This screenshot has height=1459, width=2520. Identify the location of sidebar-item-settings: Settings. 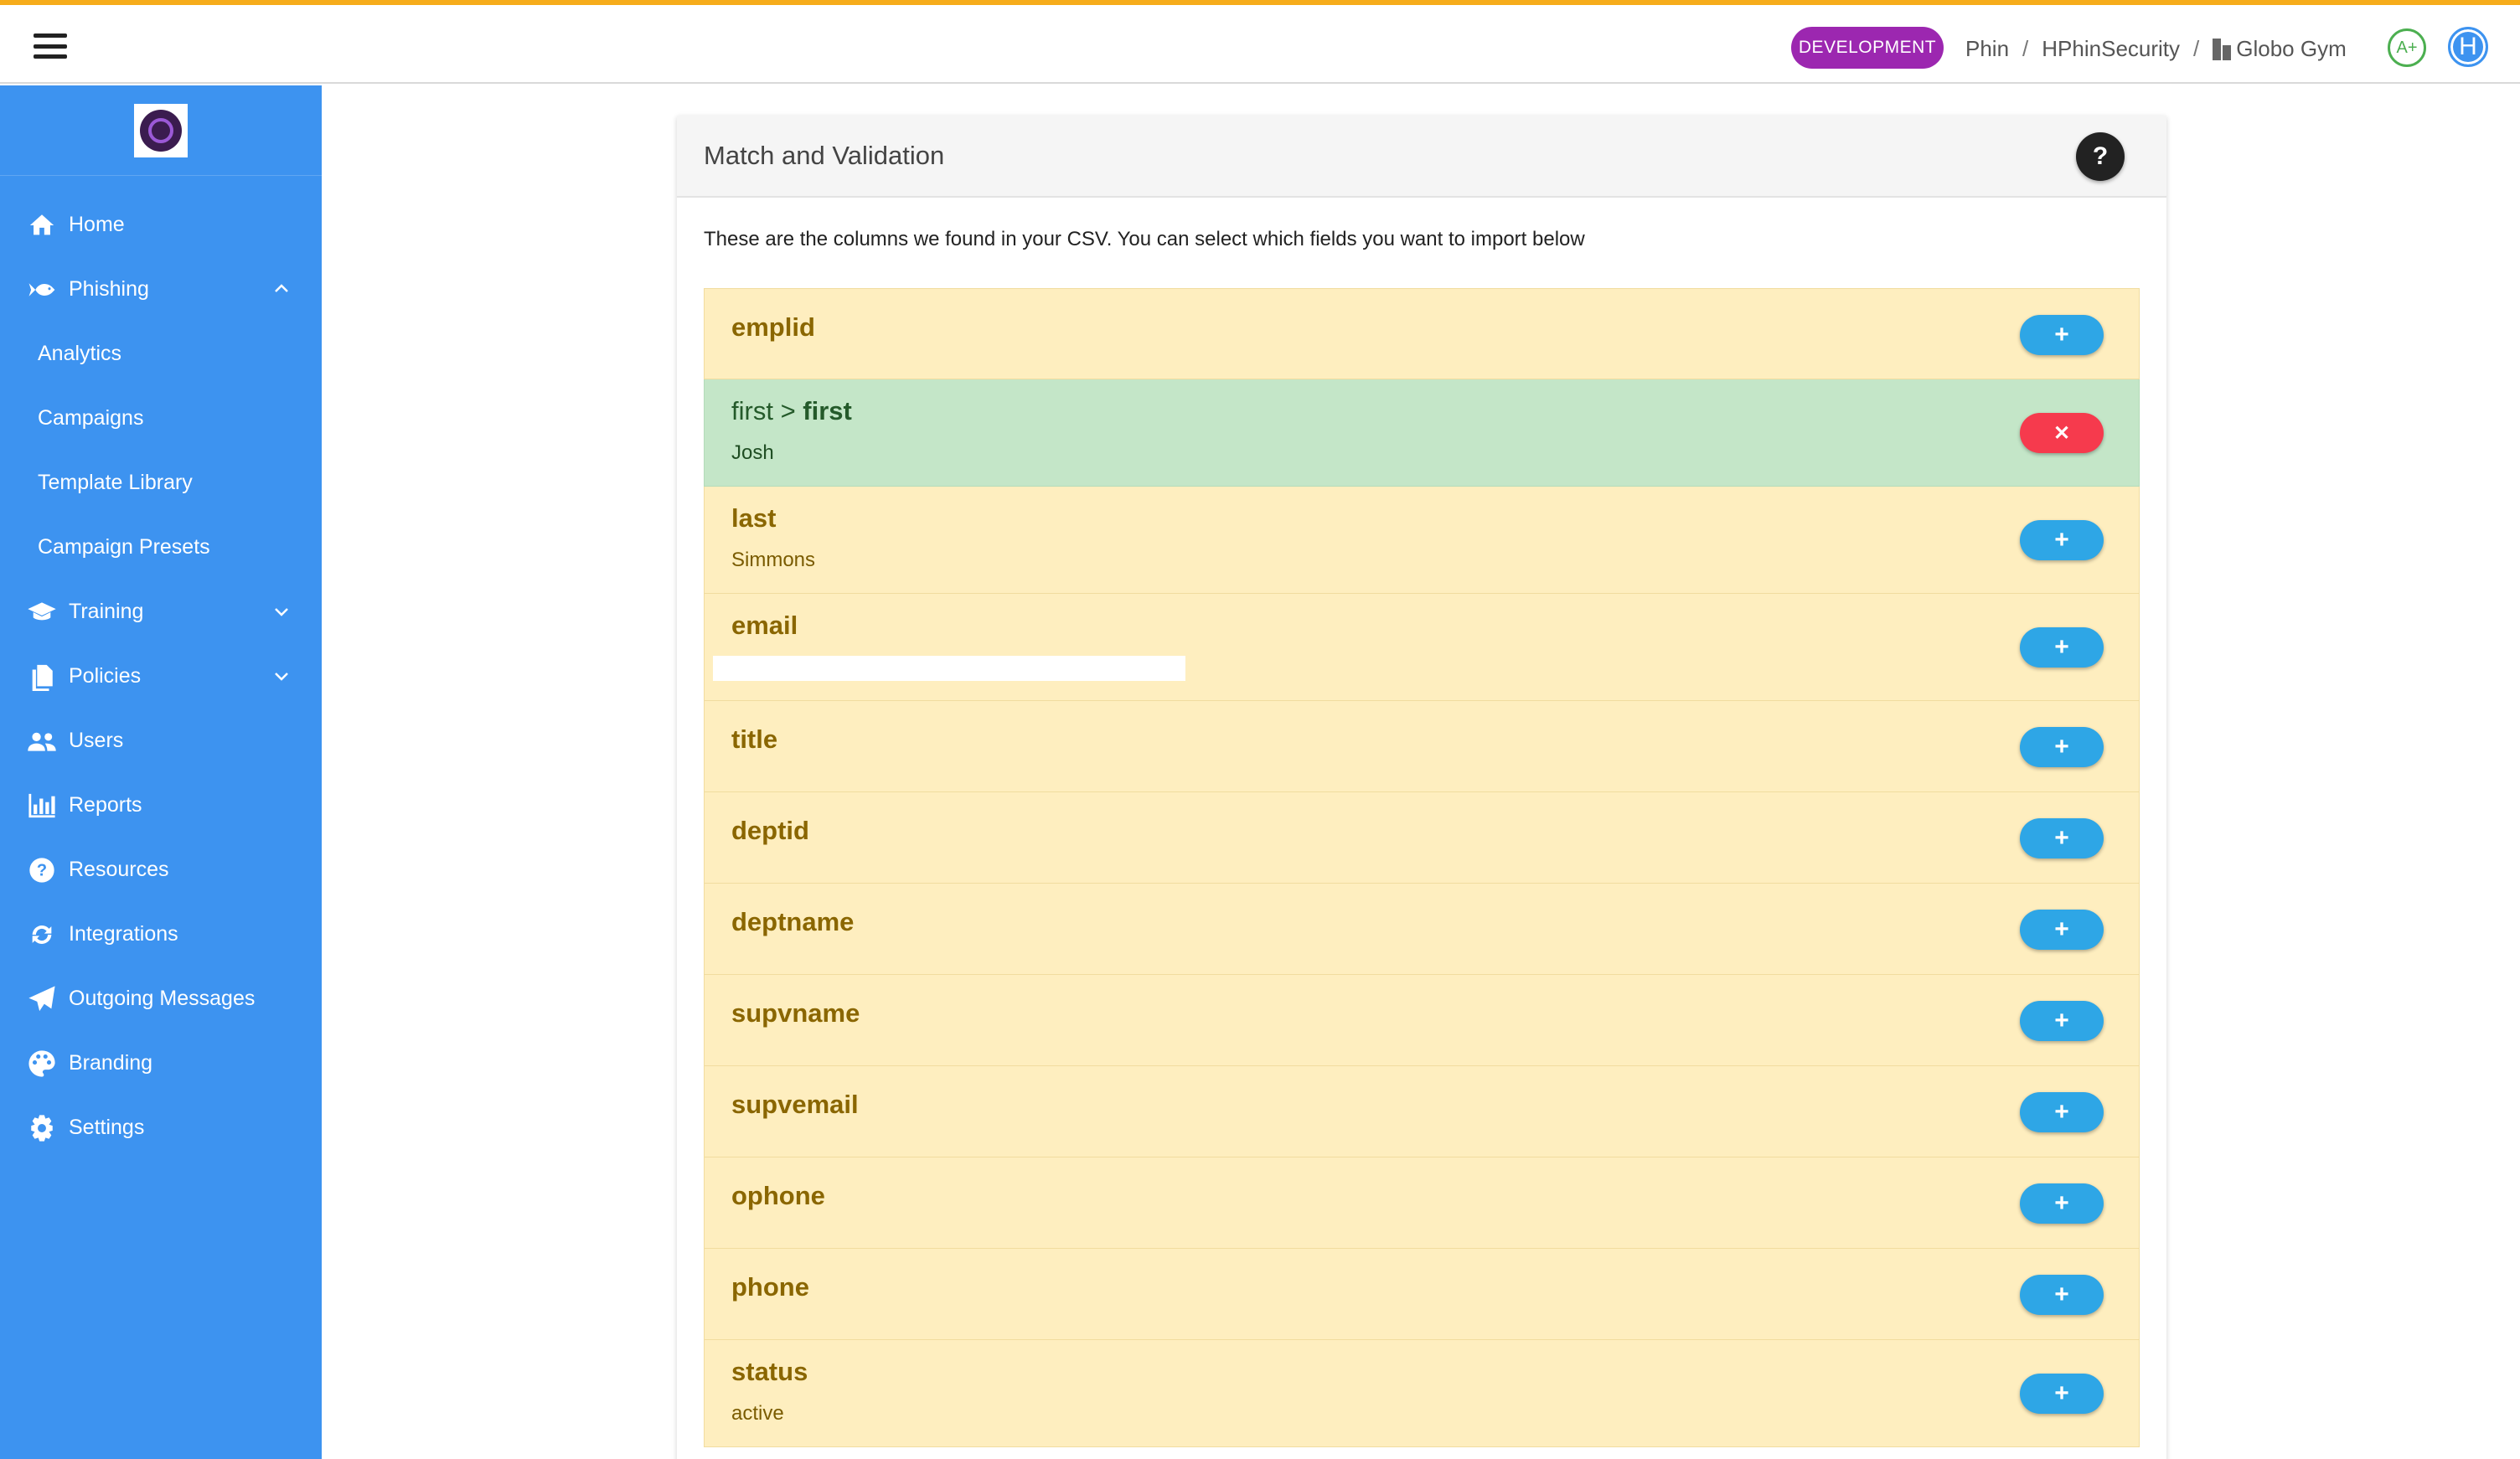
(161, 1128).